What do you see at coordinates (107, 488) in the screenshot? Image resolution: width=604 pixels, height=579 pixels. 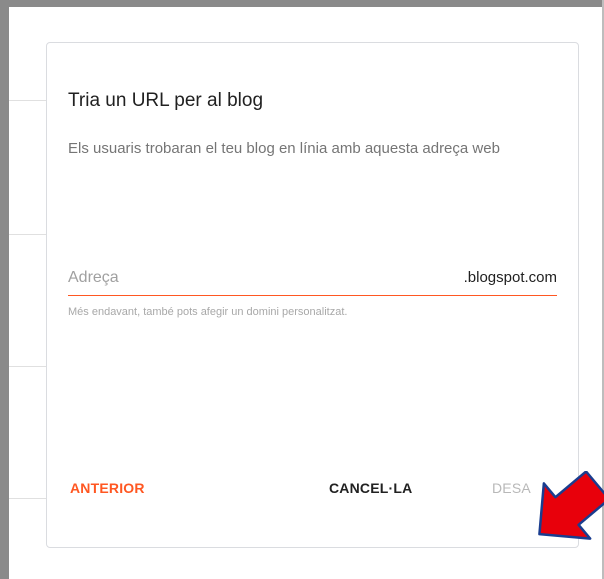 I see `back-button: ANTERIOR` at bounding box center [107, 488].